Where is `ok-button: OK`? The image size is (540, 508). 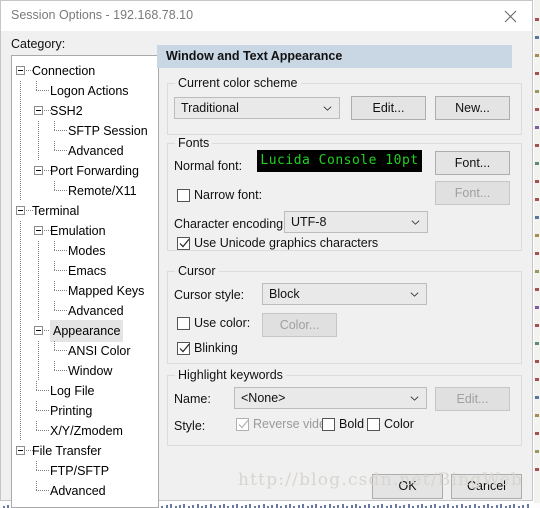
ok-button: OK is located at coordinates (407, 486).